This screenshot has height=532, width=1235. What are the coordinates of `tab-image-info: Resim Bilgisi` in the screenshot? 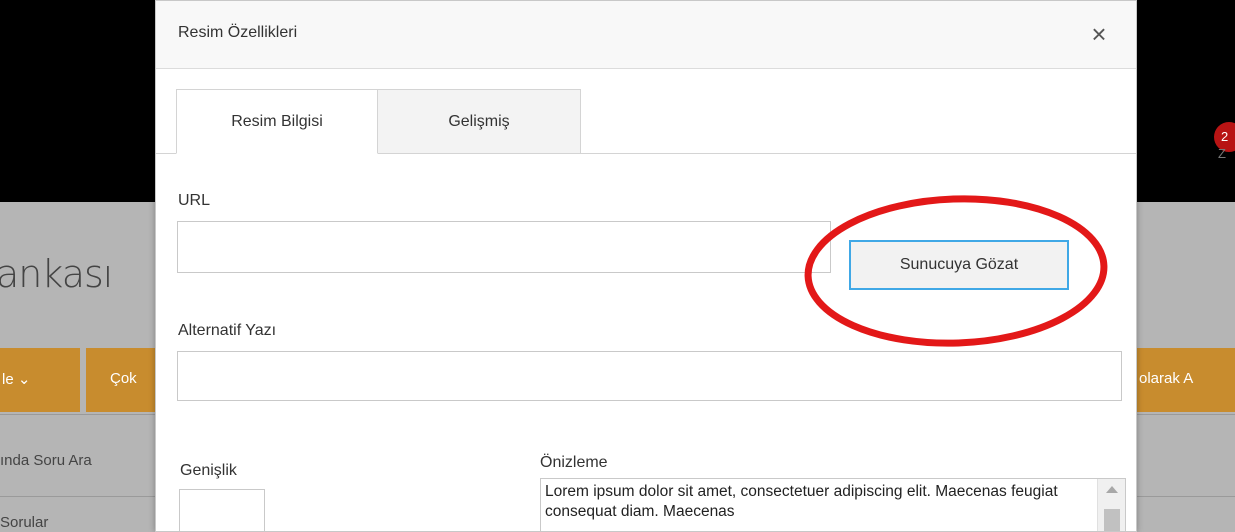 It's located at (277, 121).